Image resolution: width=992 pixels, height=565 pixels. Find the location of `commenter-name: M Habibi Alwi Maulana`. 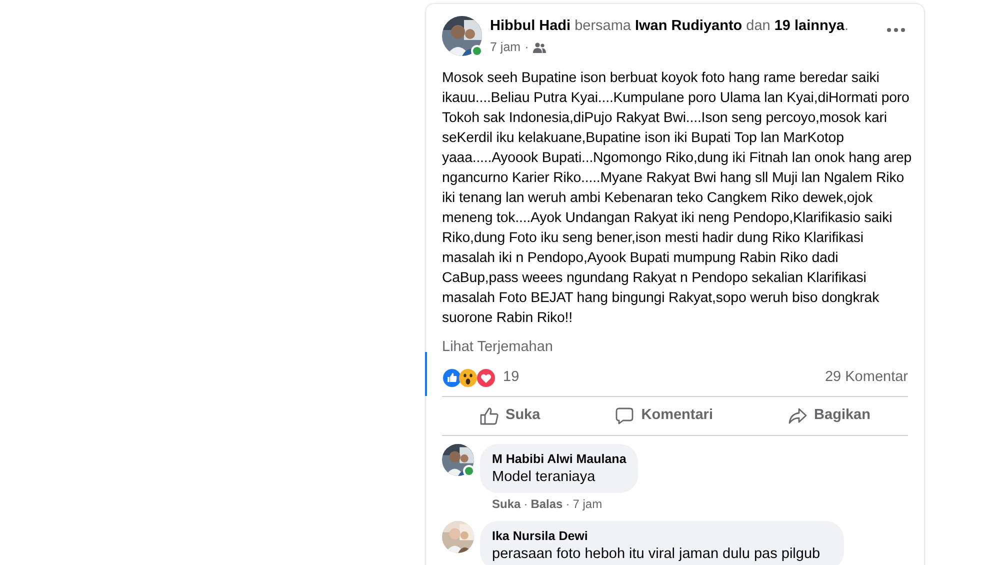

commenter-name: M Habibi Alwi Maulana is located at coordinates (559, 458).